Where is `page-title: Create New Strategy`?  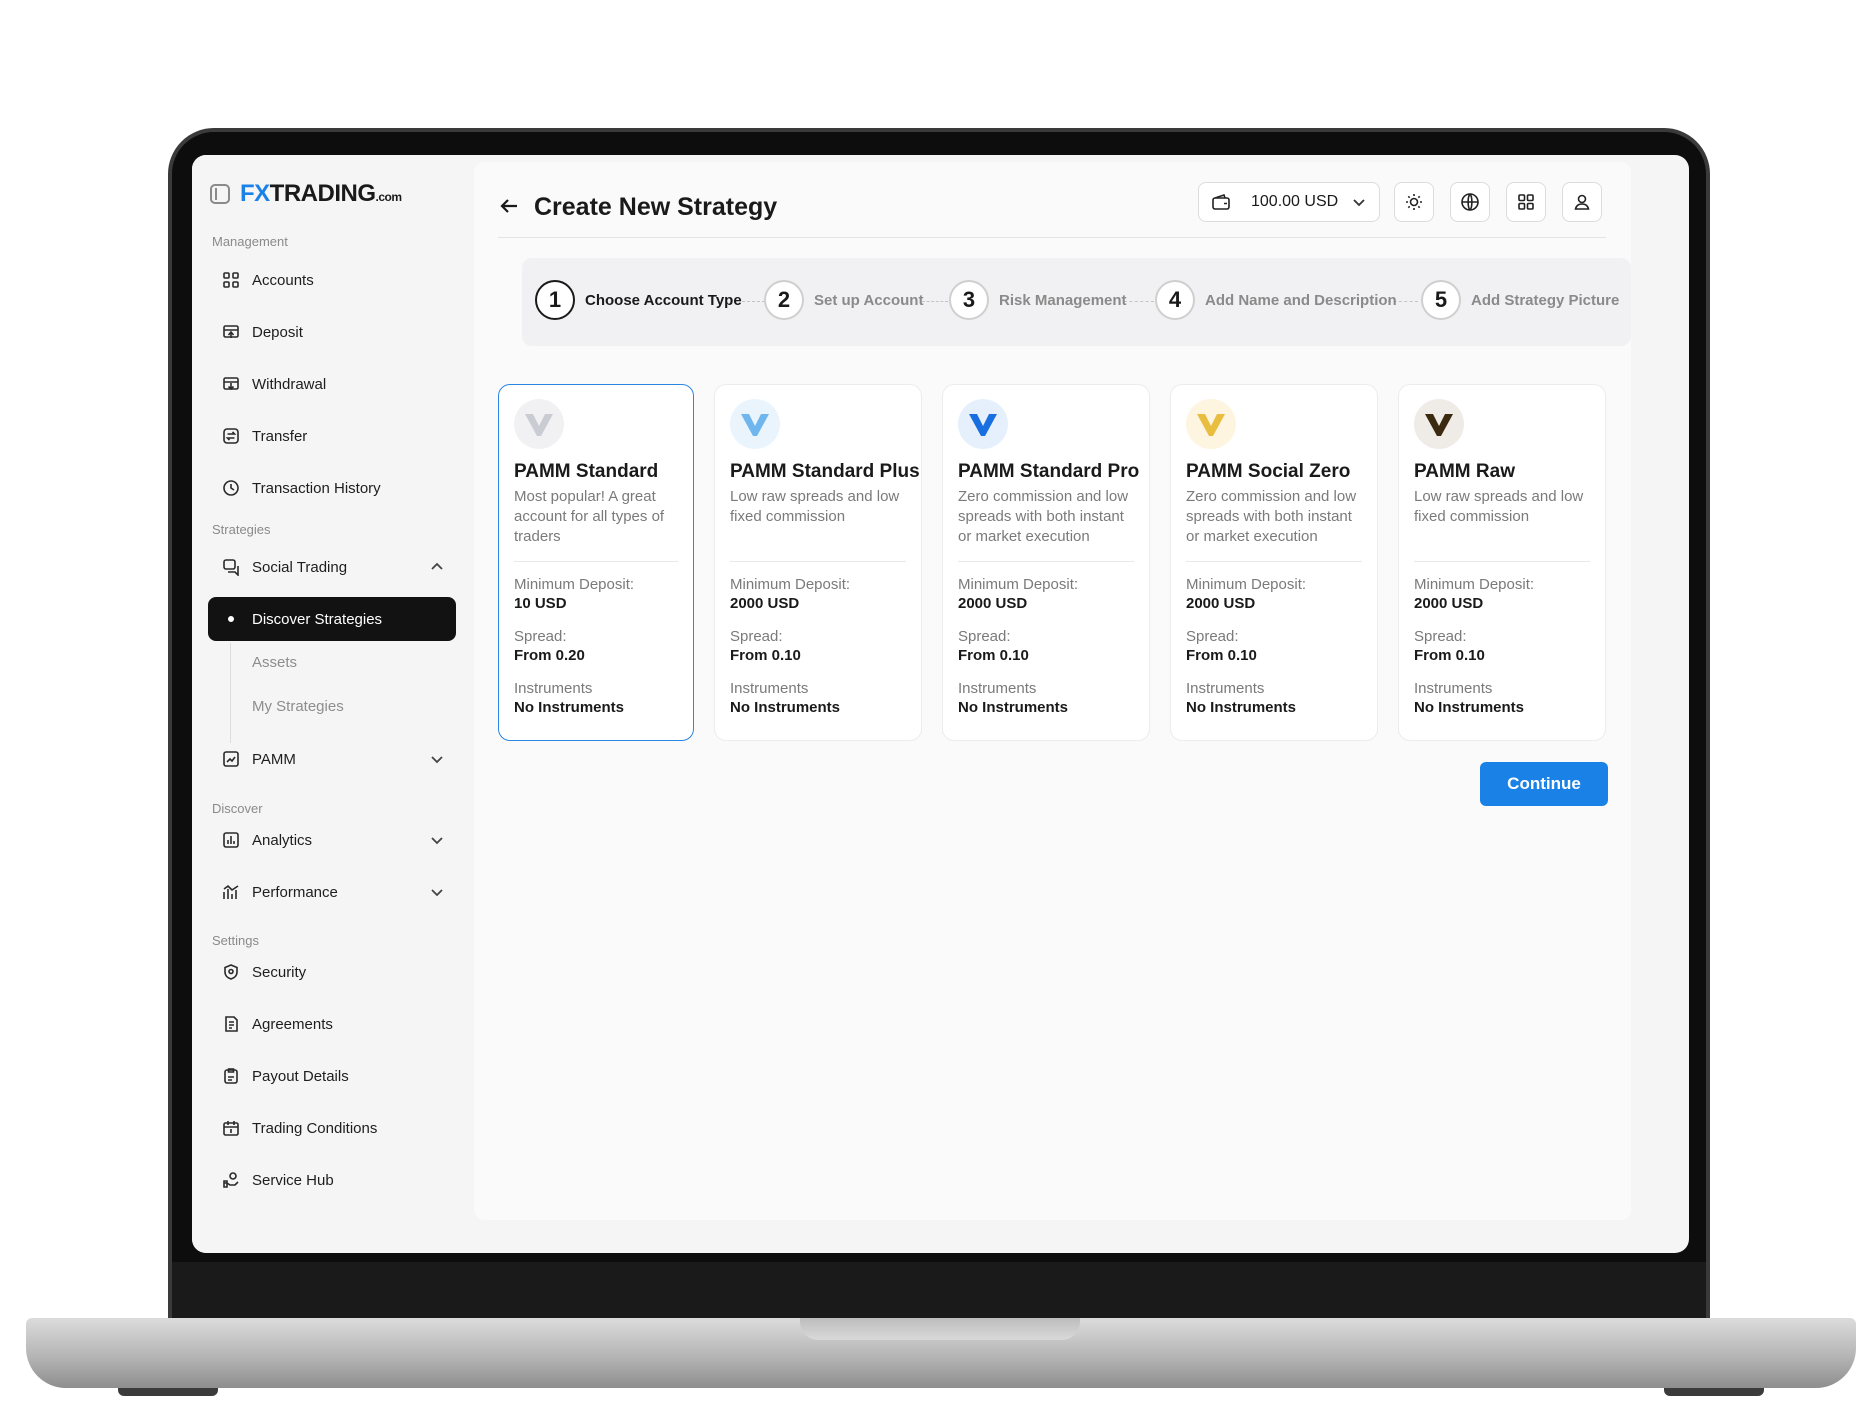
page-title: Create New Strategy is located at coordinates (656, 207).